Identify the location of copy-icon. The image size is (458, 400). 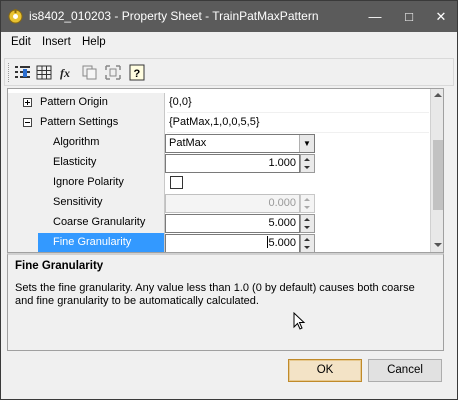
(90, 72).